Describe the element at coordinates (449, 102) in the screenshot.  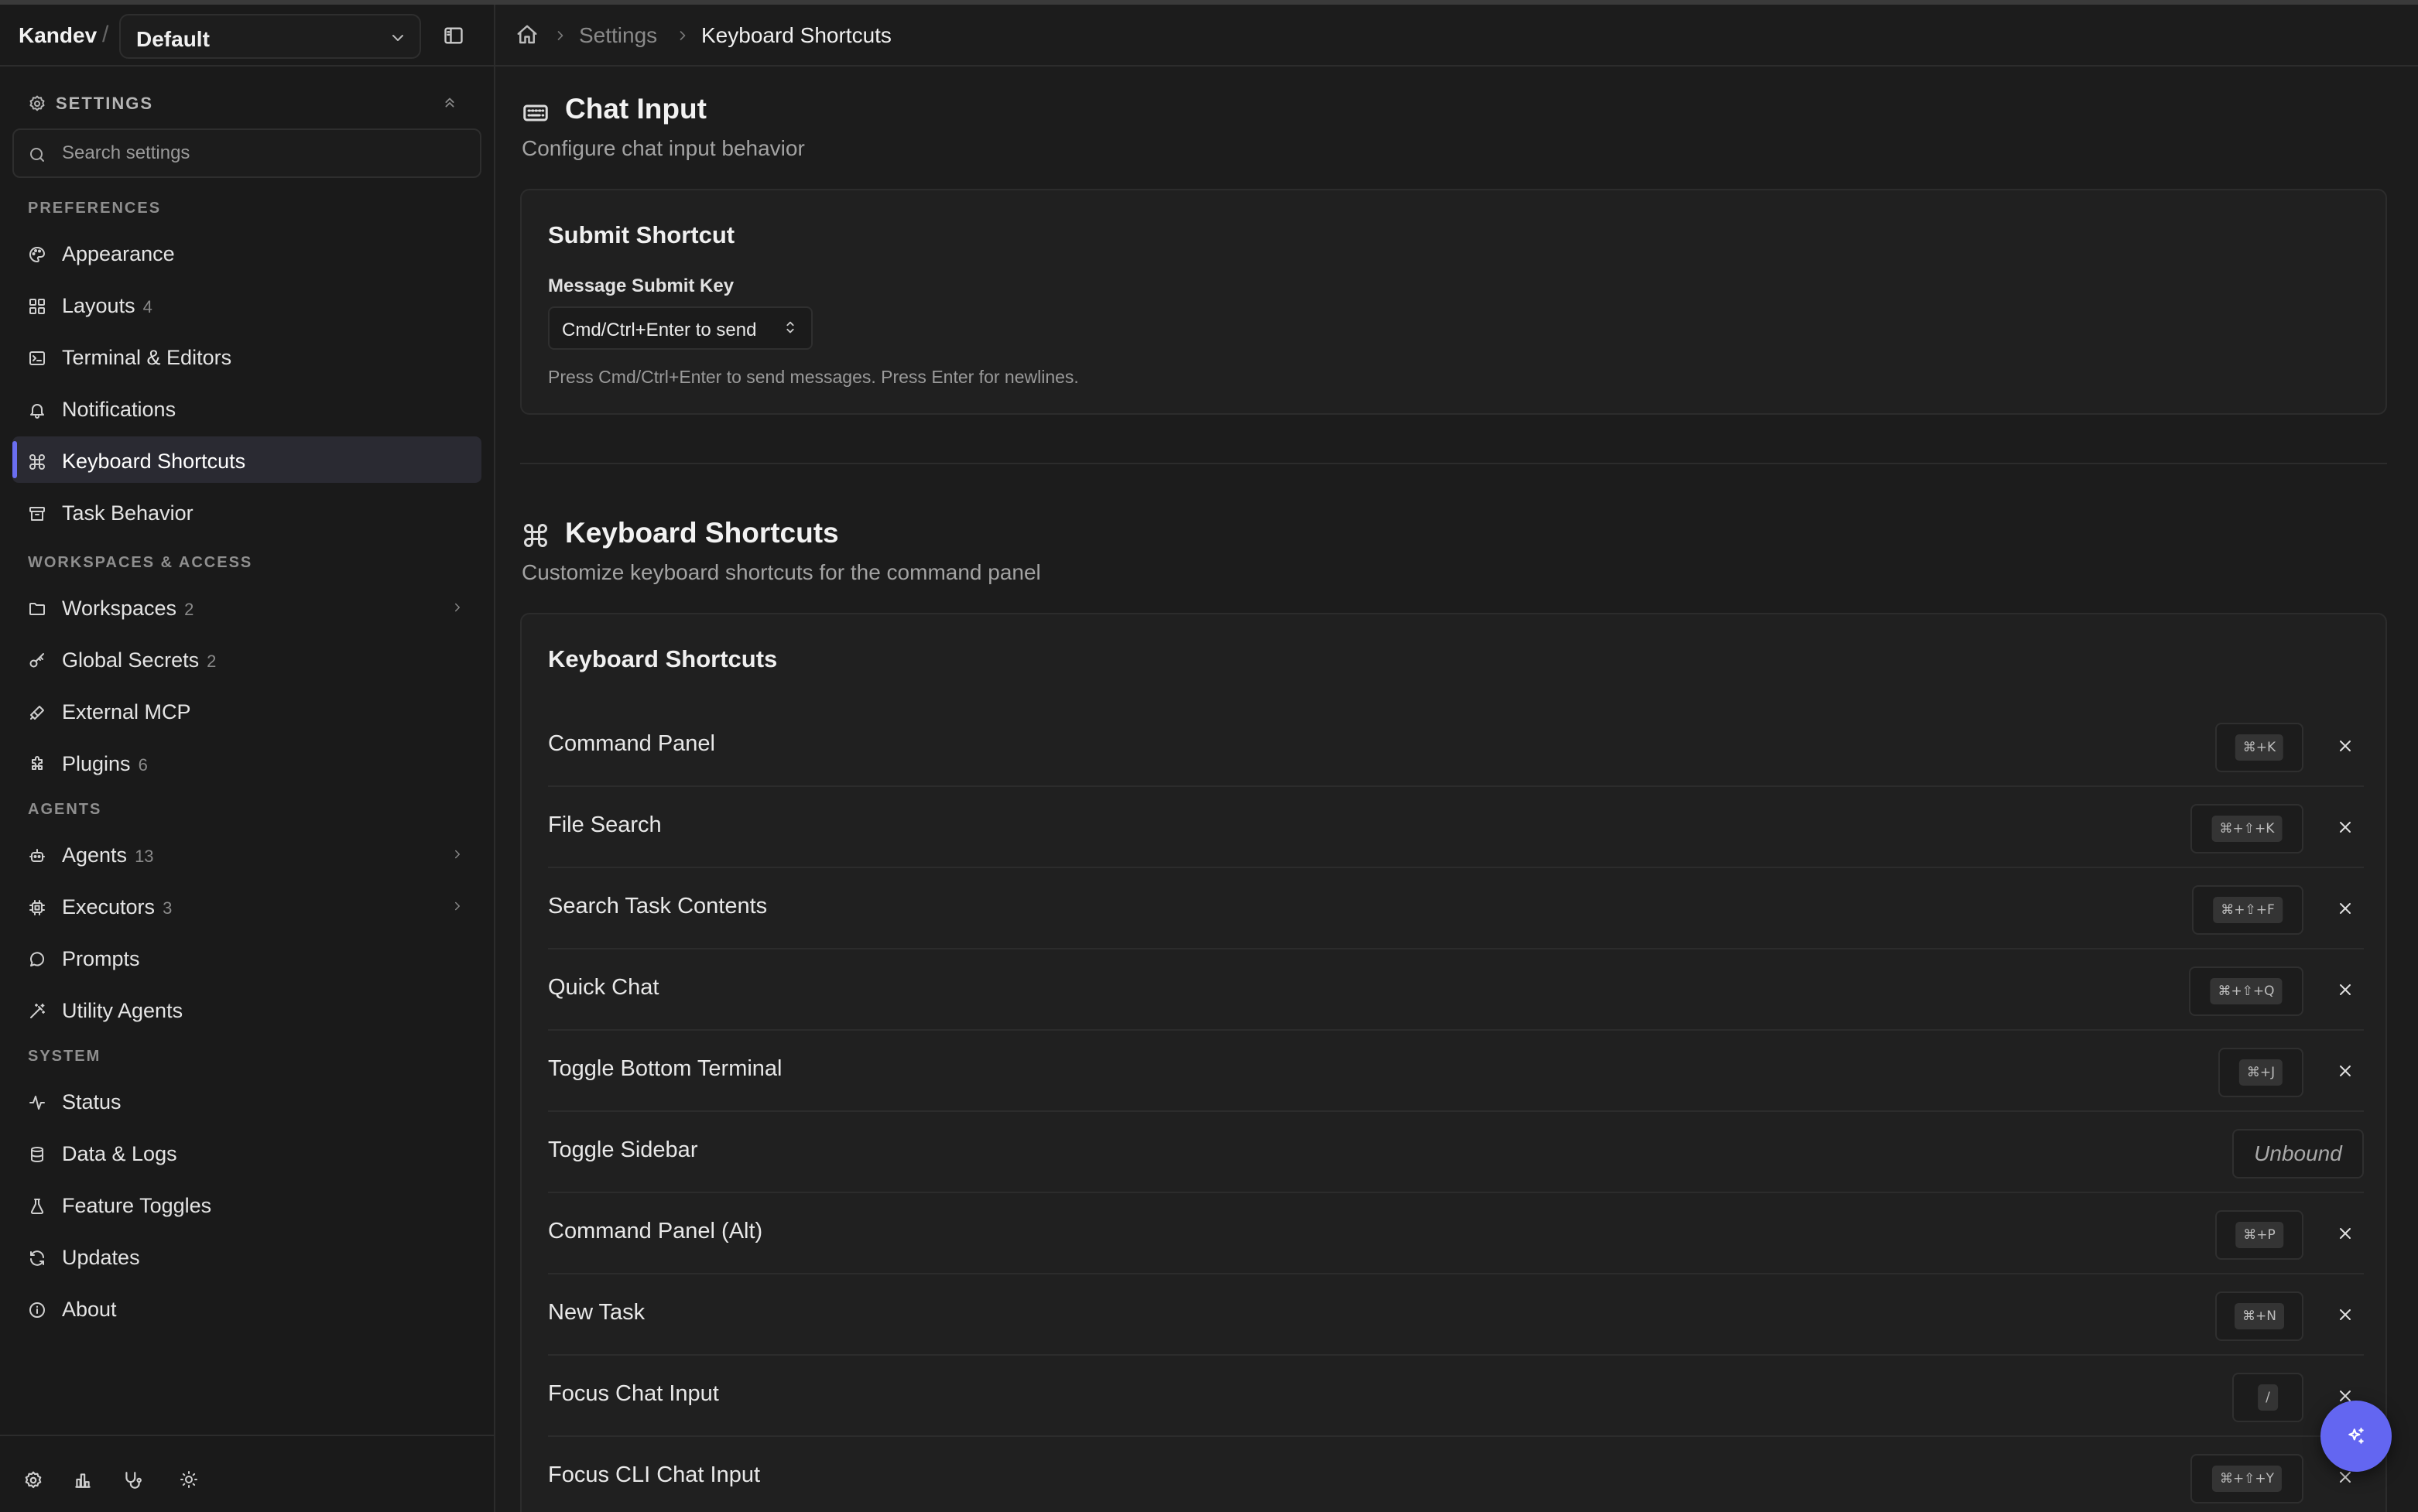
I see `collapse-chevron-icon` at that location.